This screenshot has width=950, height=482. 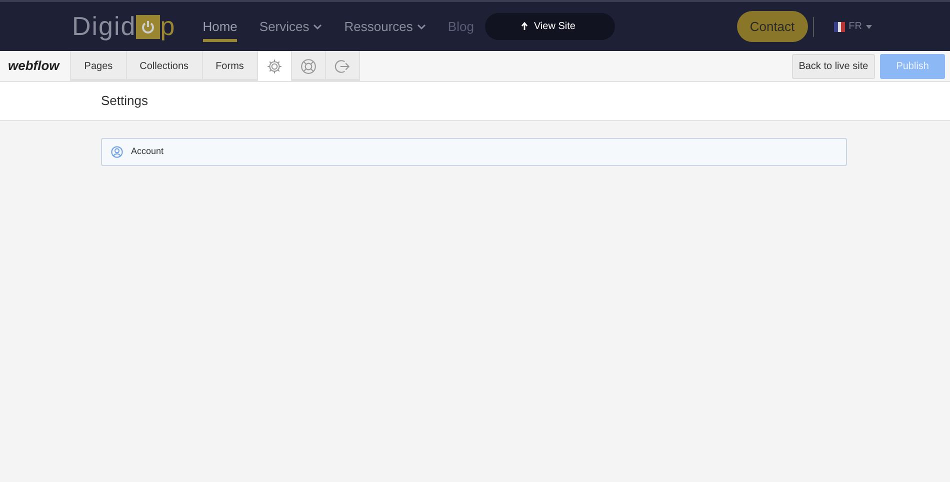 I want to click on caret-icon, so click(x=869, y=26).